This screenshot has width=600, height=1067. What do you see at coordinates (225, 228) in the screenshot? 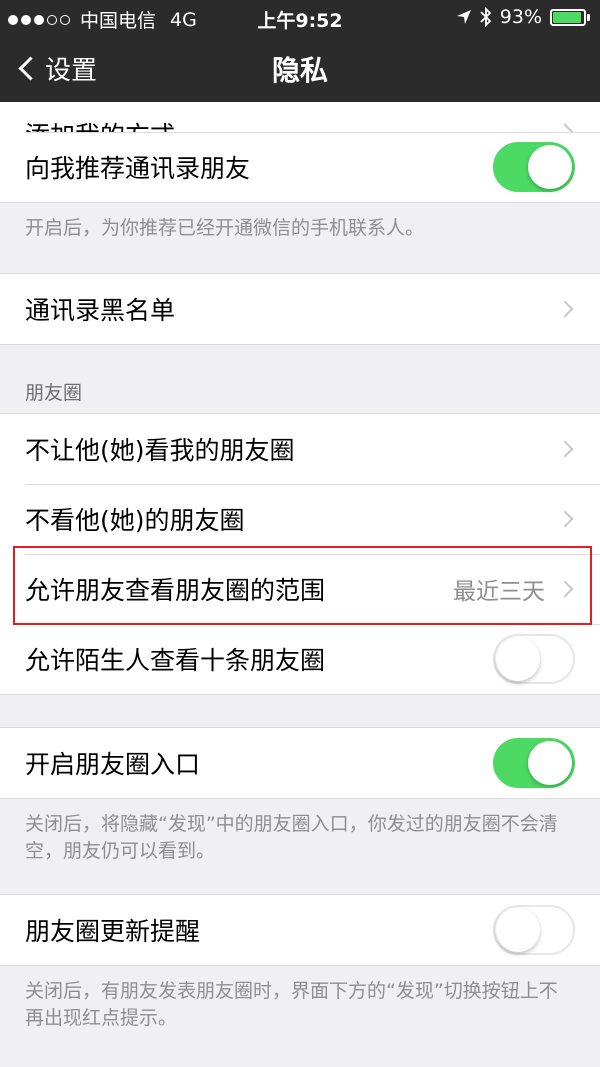
I see `recommend-footer-note: 开启后，为你推荐已经开通微信的手机联系人。` at bounding box center [225, 228].